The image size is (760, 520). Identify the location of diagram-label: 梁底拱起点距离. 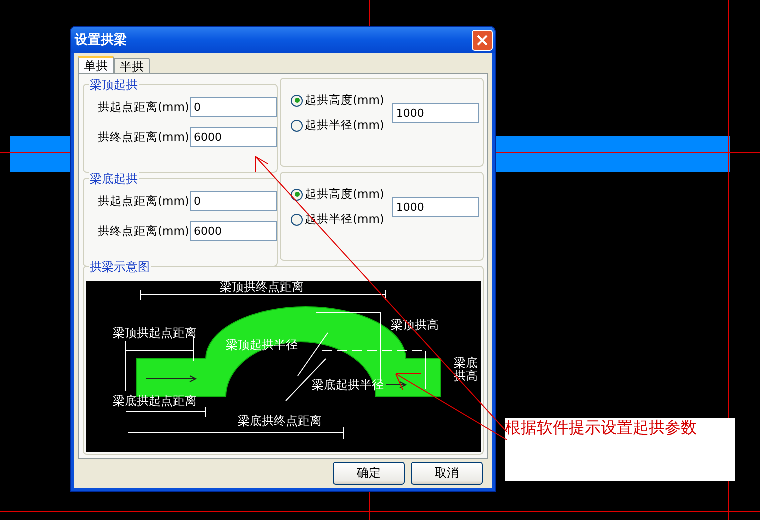
(155, 401).